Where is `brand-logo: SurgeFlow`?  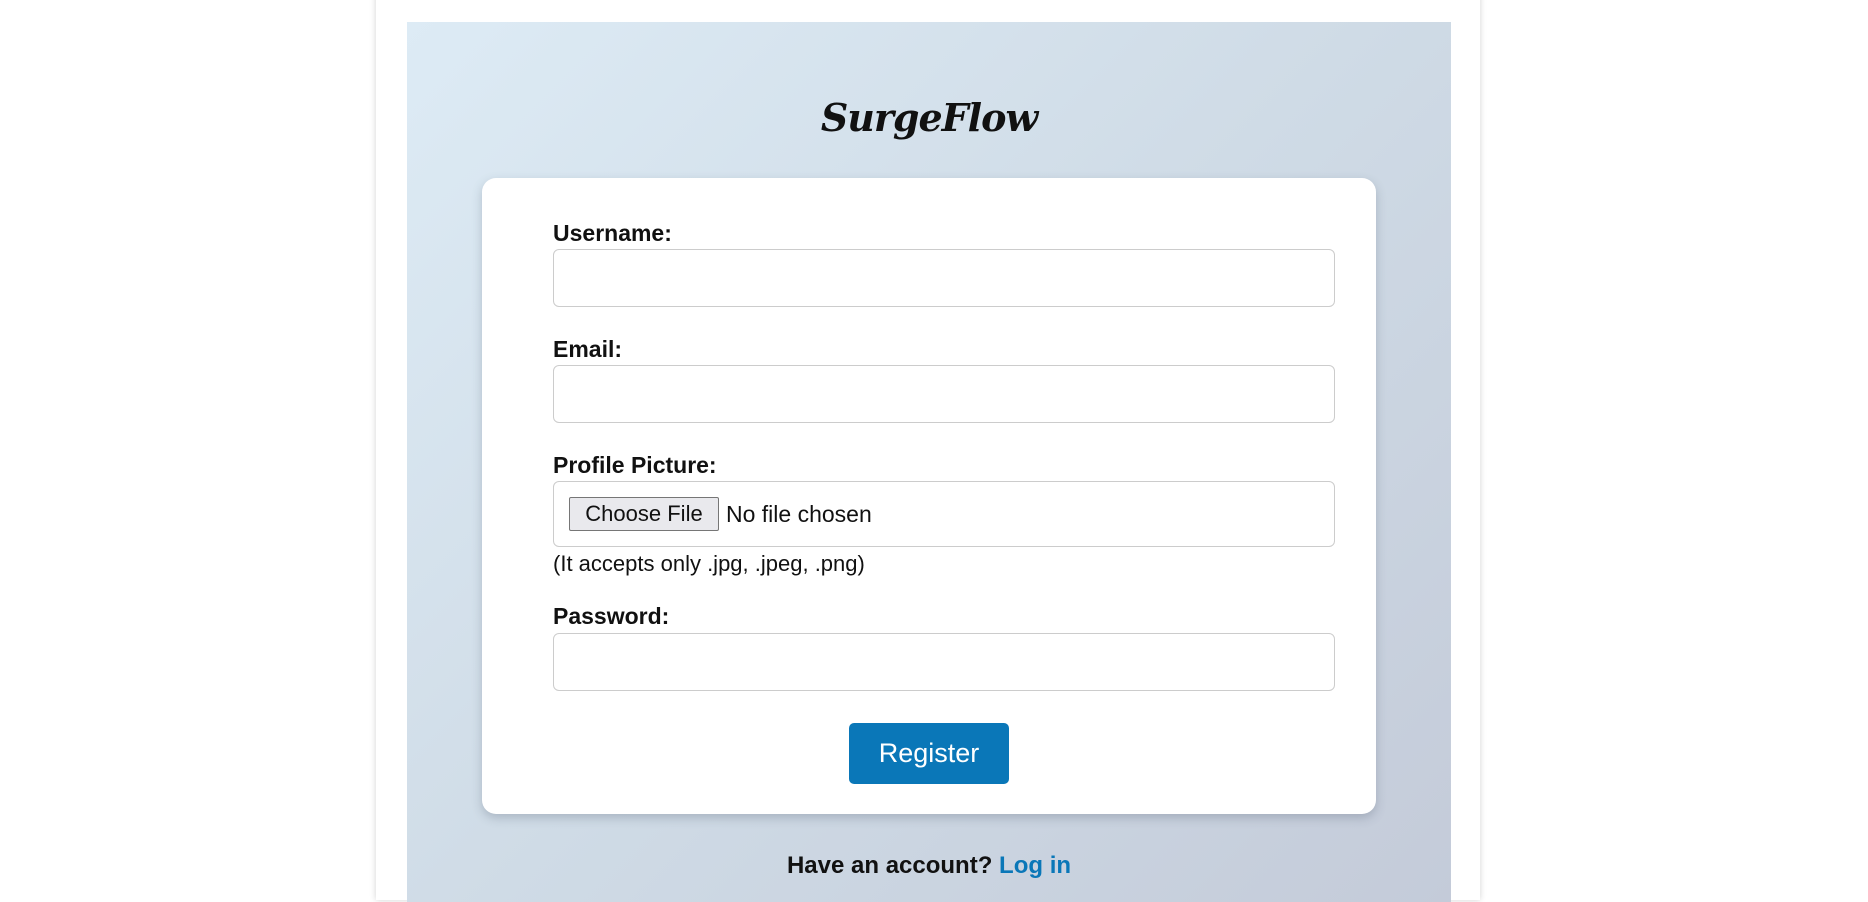 brand-logo: SurgeFlow is located at coordinates (929, 117).